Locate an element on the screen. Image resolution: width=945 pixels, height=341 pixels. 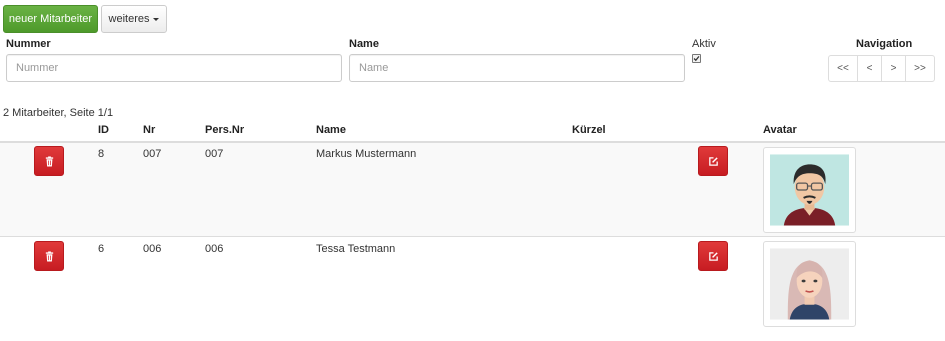
more-label: weiteres is located at coordinates (129, 19).